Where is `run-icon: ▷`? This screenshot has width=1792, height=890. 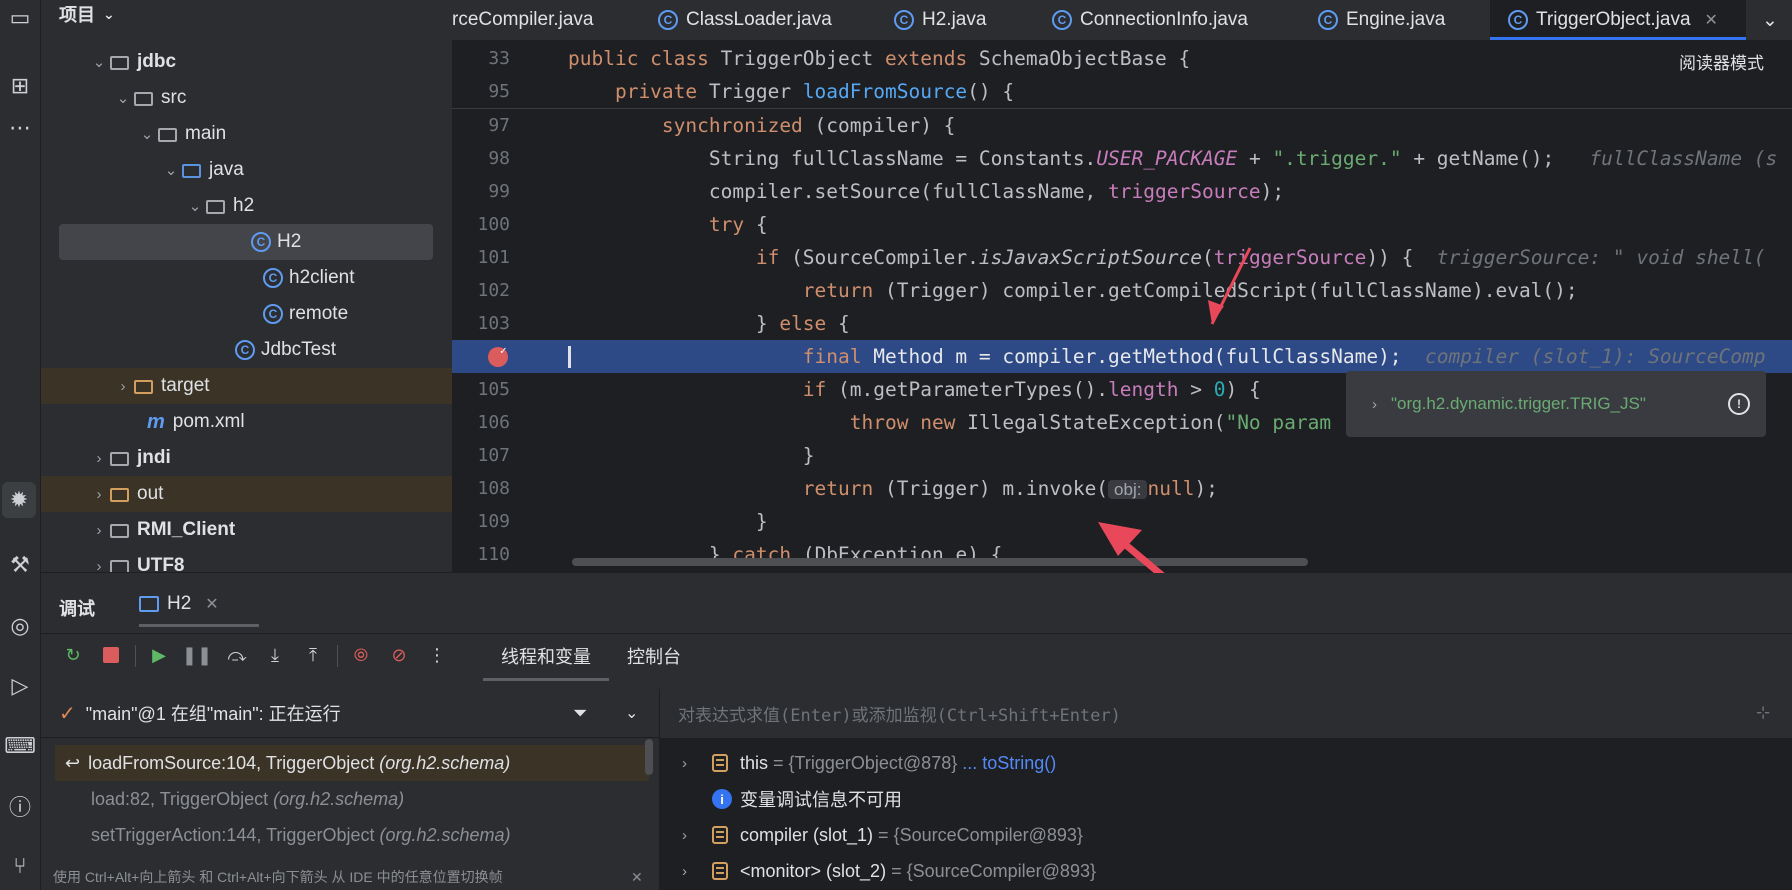 run-icon: ▷ is located at coordinates (20, 686).